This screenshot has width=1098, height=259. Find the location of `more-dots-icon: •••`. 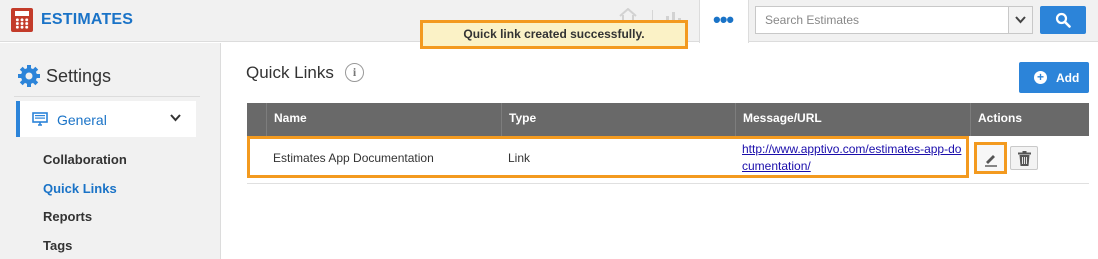

more-dots-icon: ••• is located at coordinates (723, 19).